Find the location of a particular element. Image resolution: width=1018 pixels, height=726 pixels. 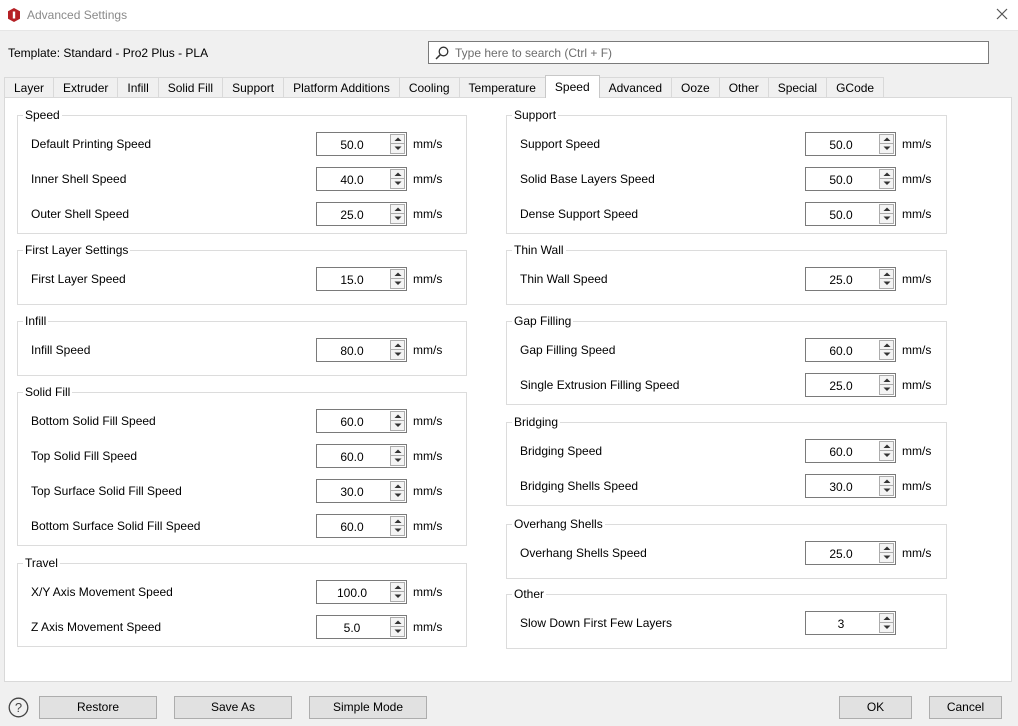

save-as-button: Save As is located at coordinates (233, 707).